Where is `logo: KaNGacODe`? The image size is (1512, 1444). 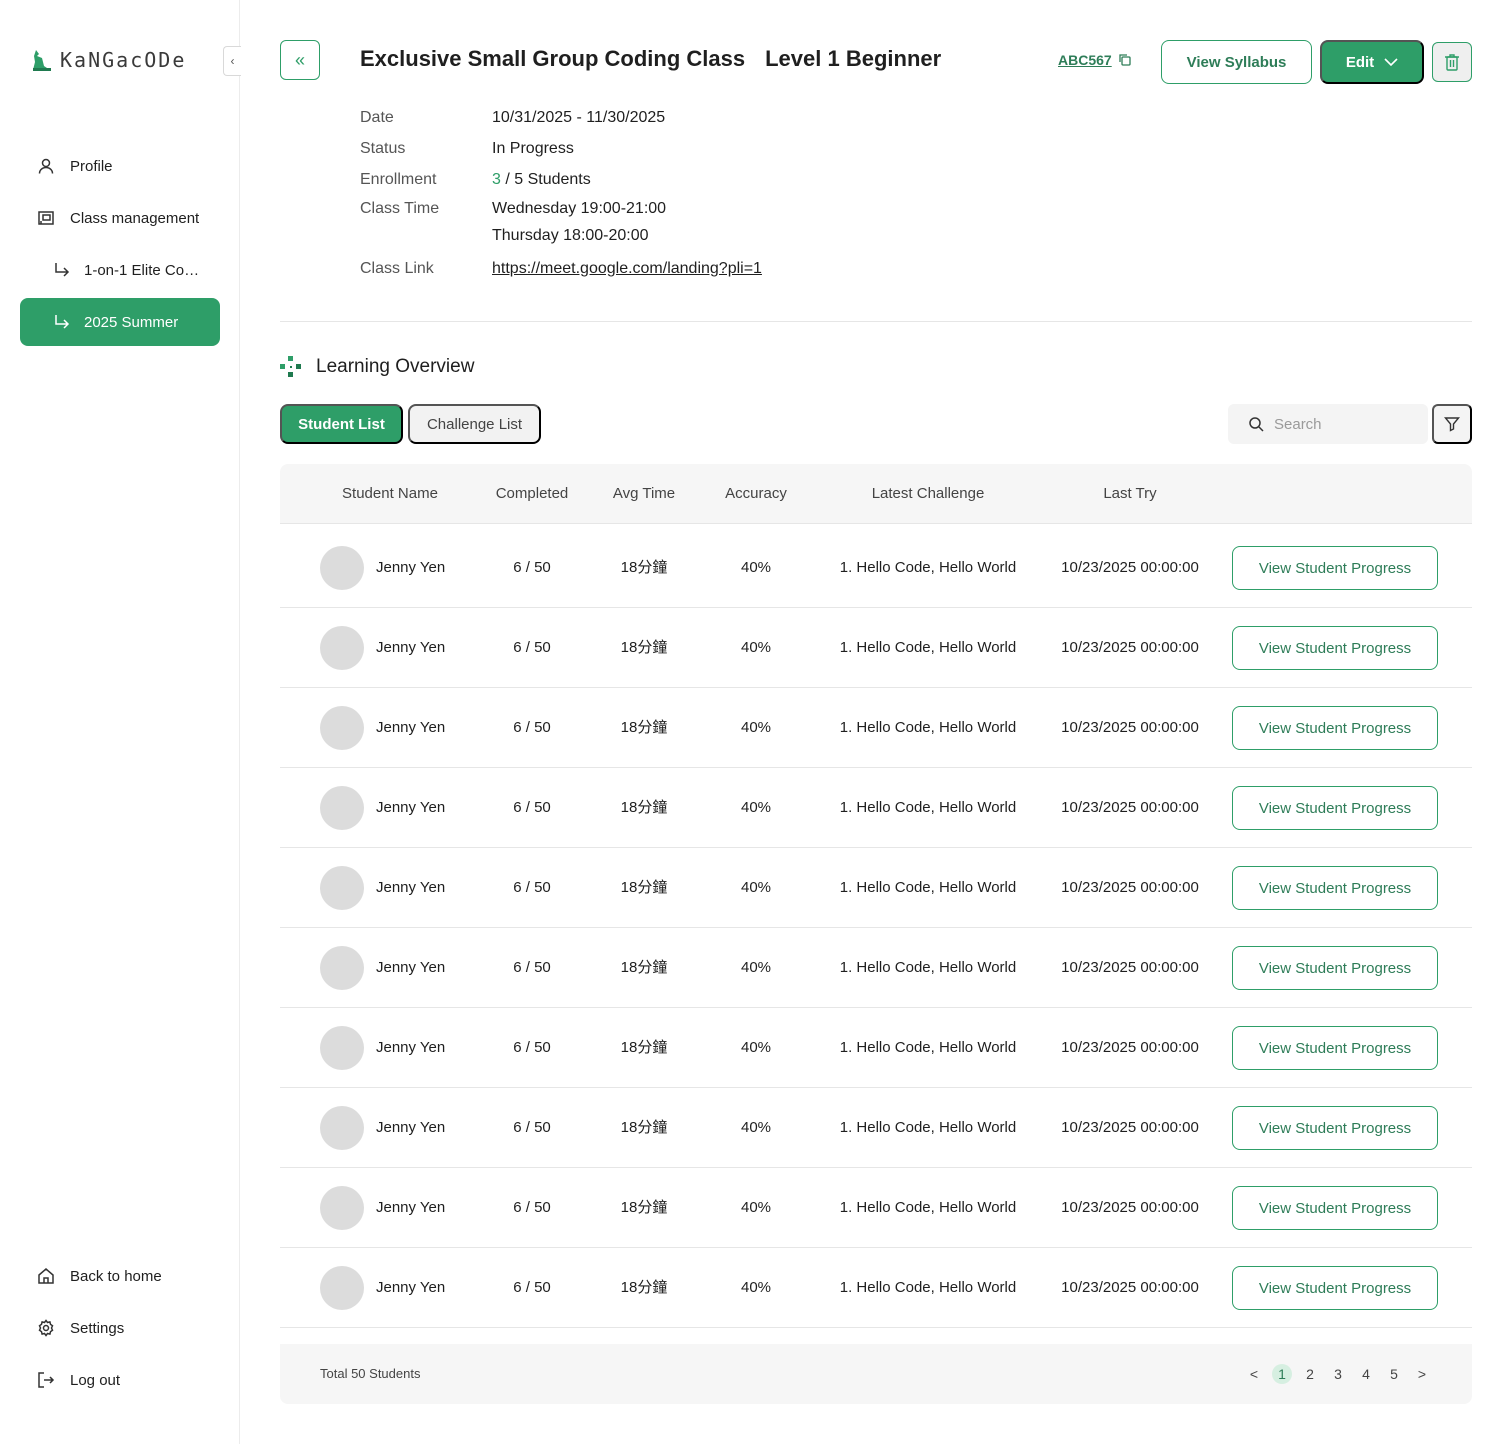
logo: KaNGacODe is located at coordinates (108, 60).